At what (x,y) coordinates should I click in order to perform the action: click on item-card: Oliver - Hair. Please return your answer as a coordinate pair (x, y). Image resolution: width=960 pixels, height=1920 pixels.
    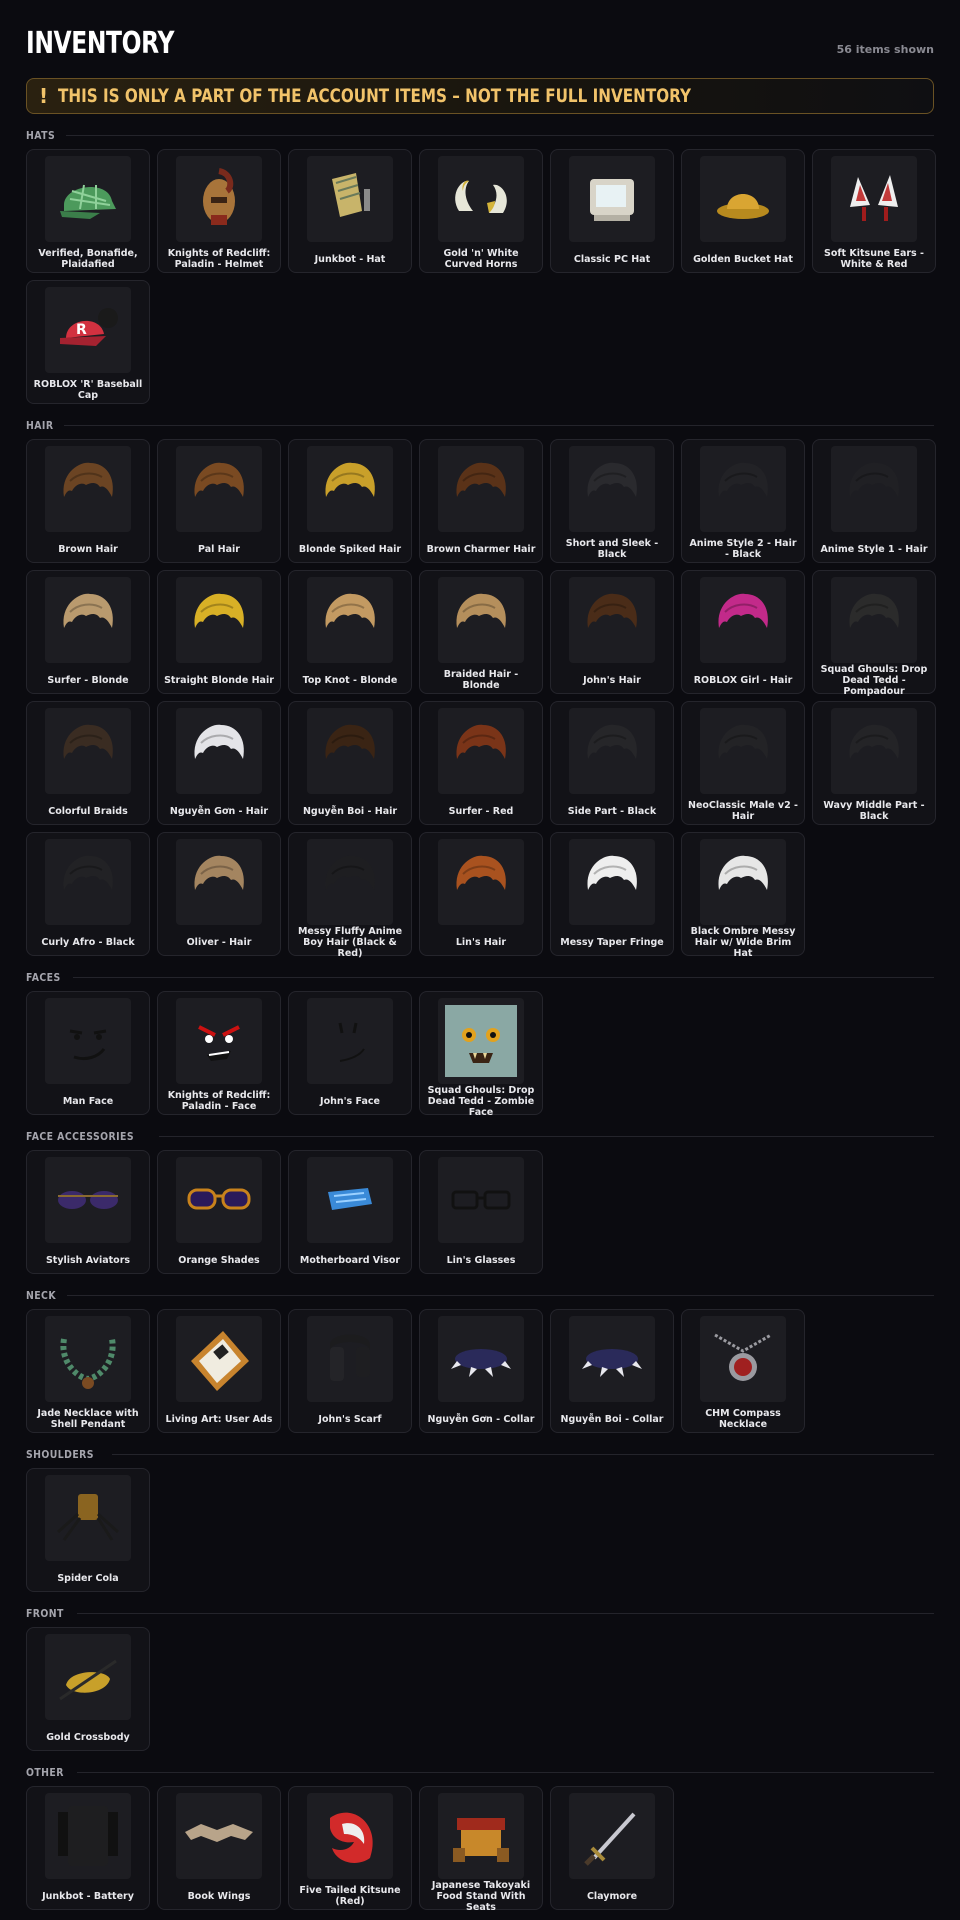
    Looking at the image, I should click on (219, 894).